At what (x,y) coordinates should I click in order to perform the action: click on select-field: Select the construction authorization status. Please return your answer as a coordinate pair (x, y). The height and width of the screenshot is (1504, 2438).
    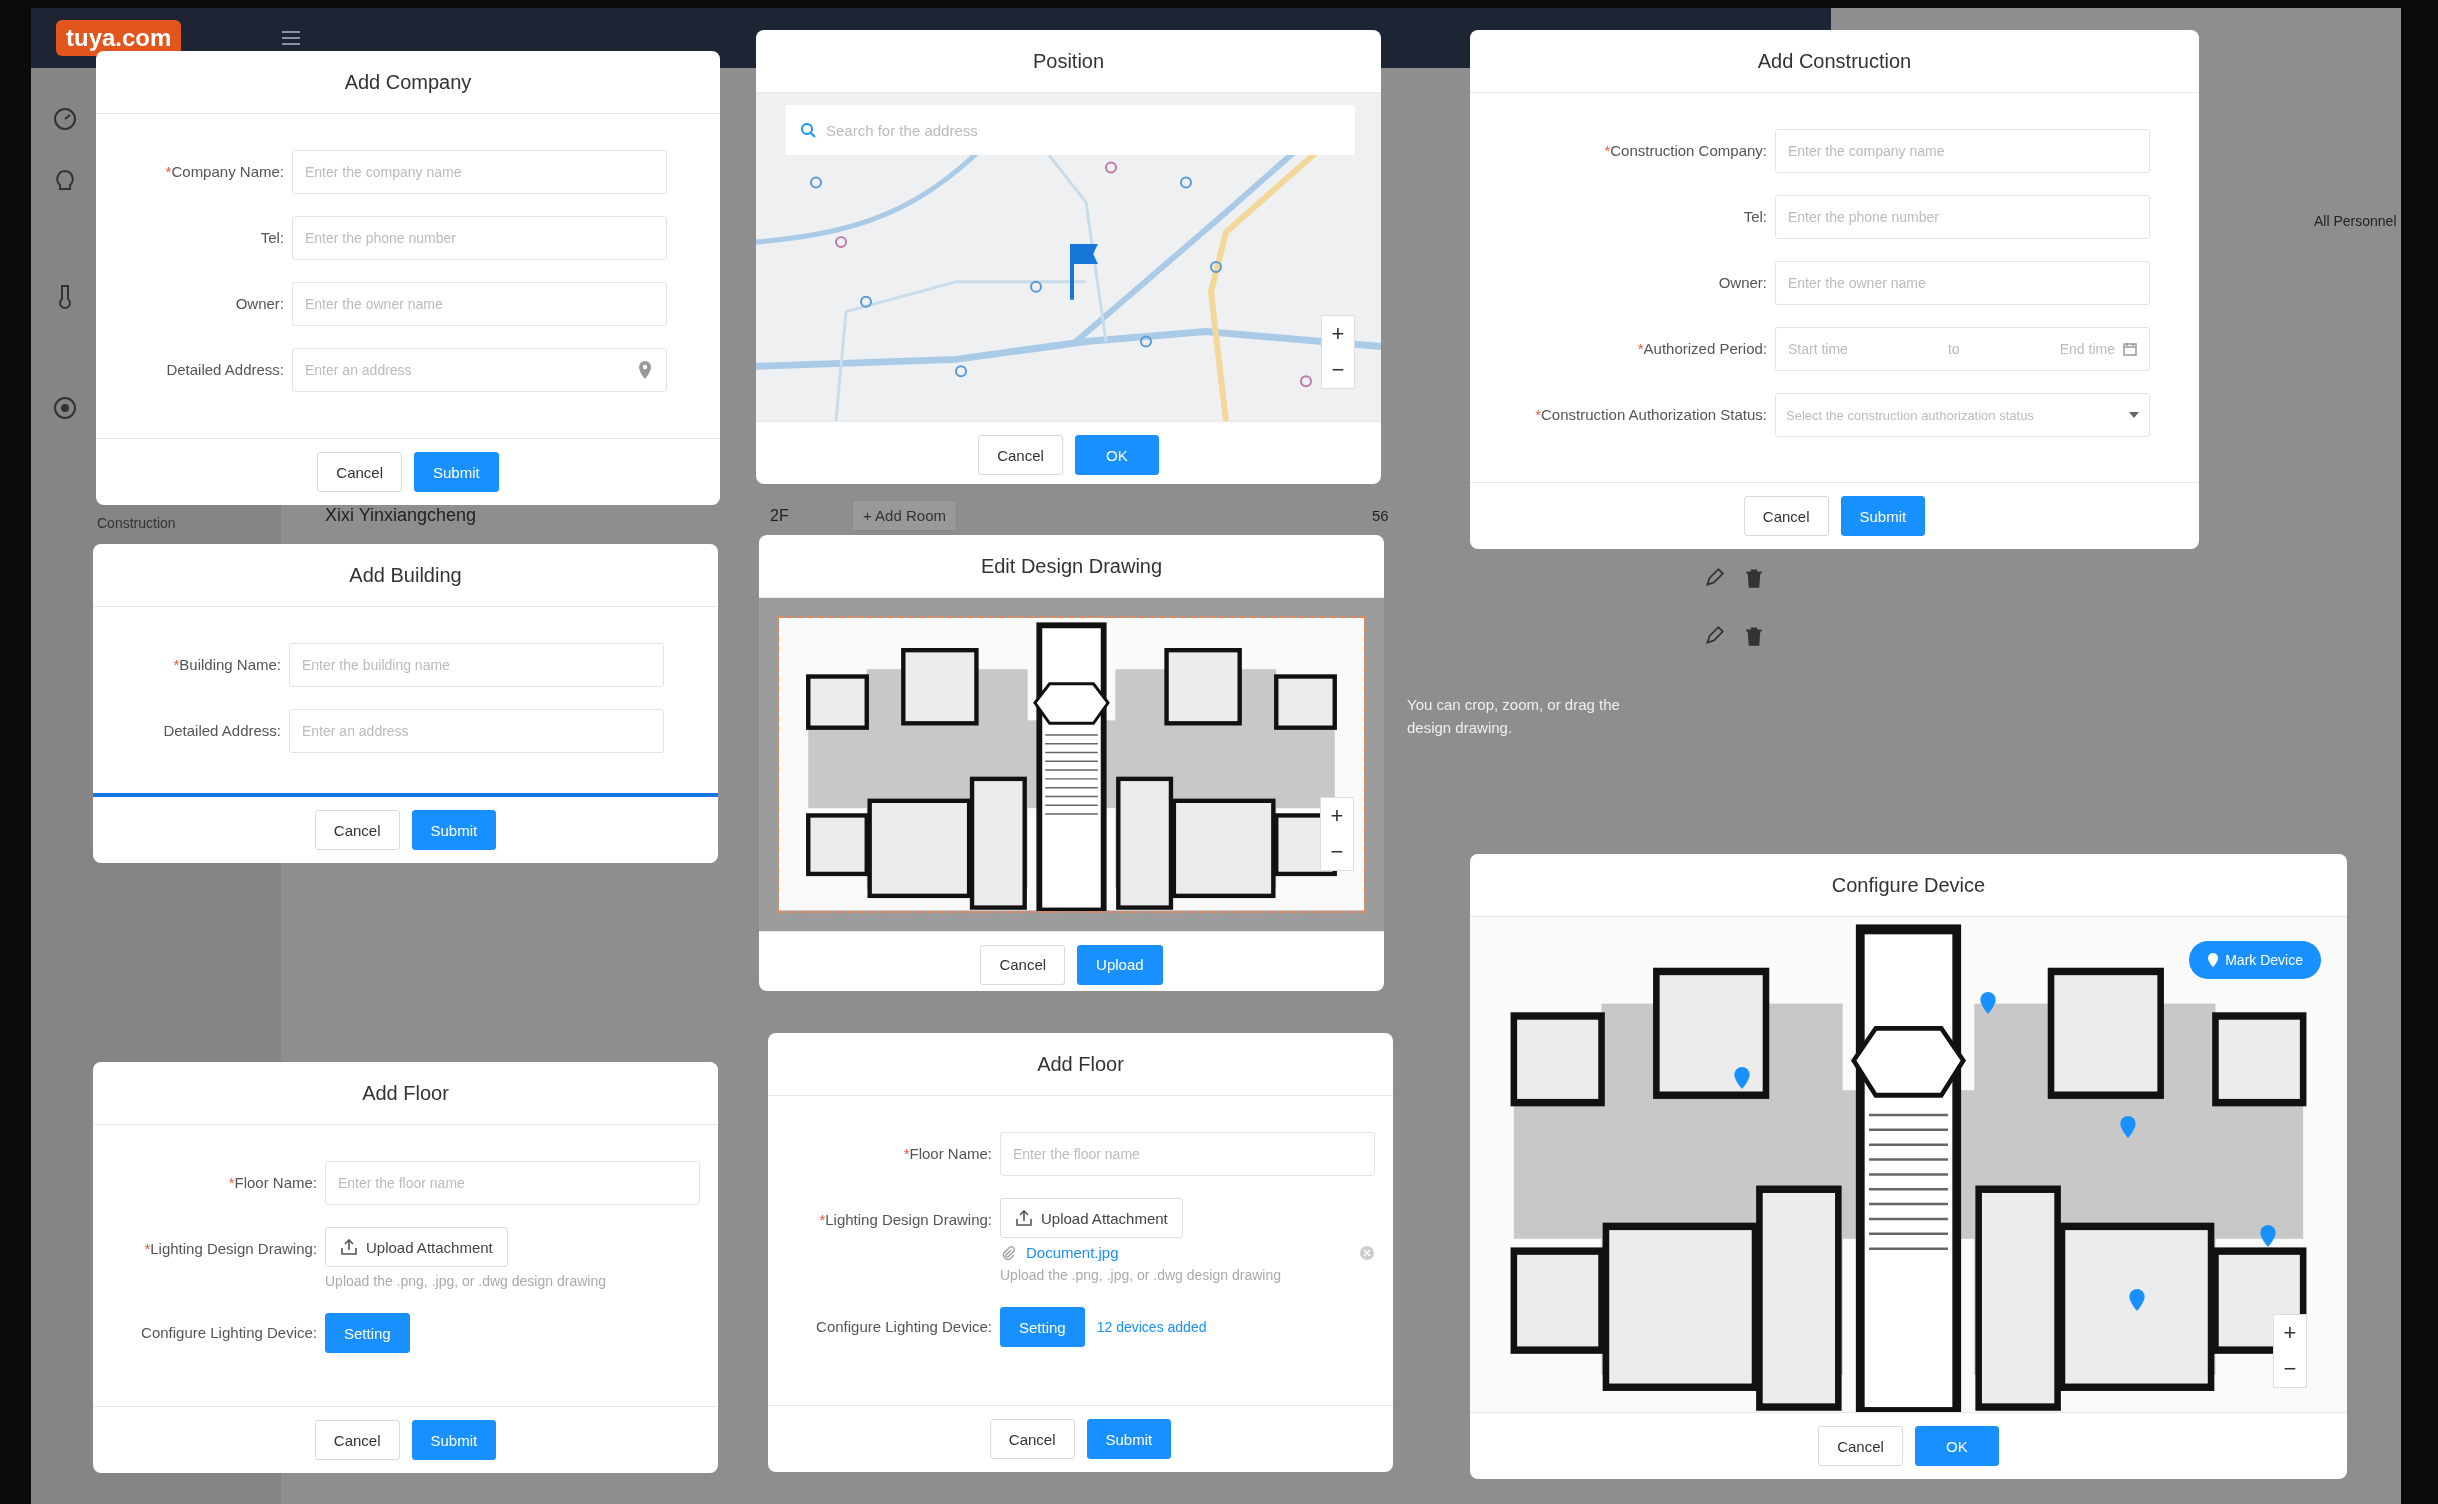
    Looking at the image, I should click on (1962, 415).